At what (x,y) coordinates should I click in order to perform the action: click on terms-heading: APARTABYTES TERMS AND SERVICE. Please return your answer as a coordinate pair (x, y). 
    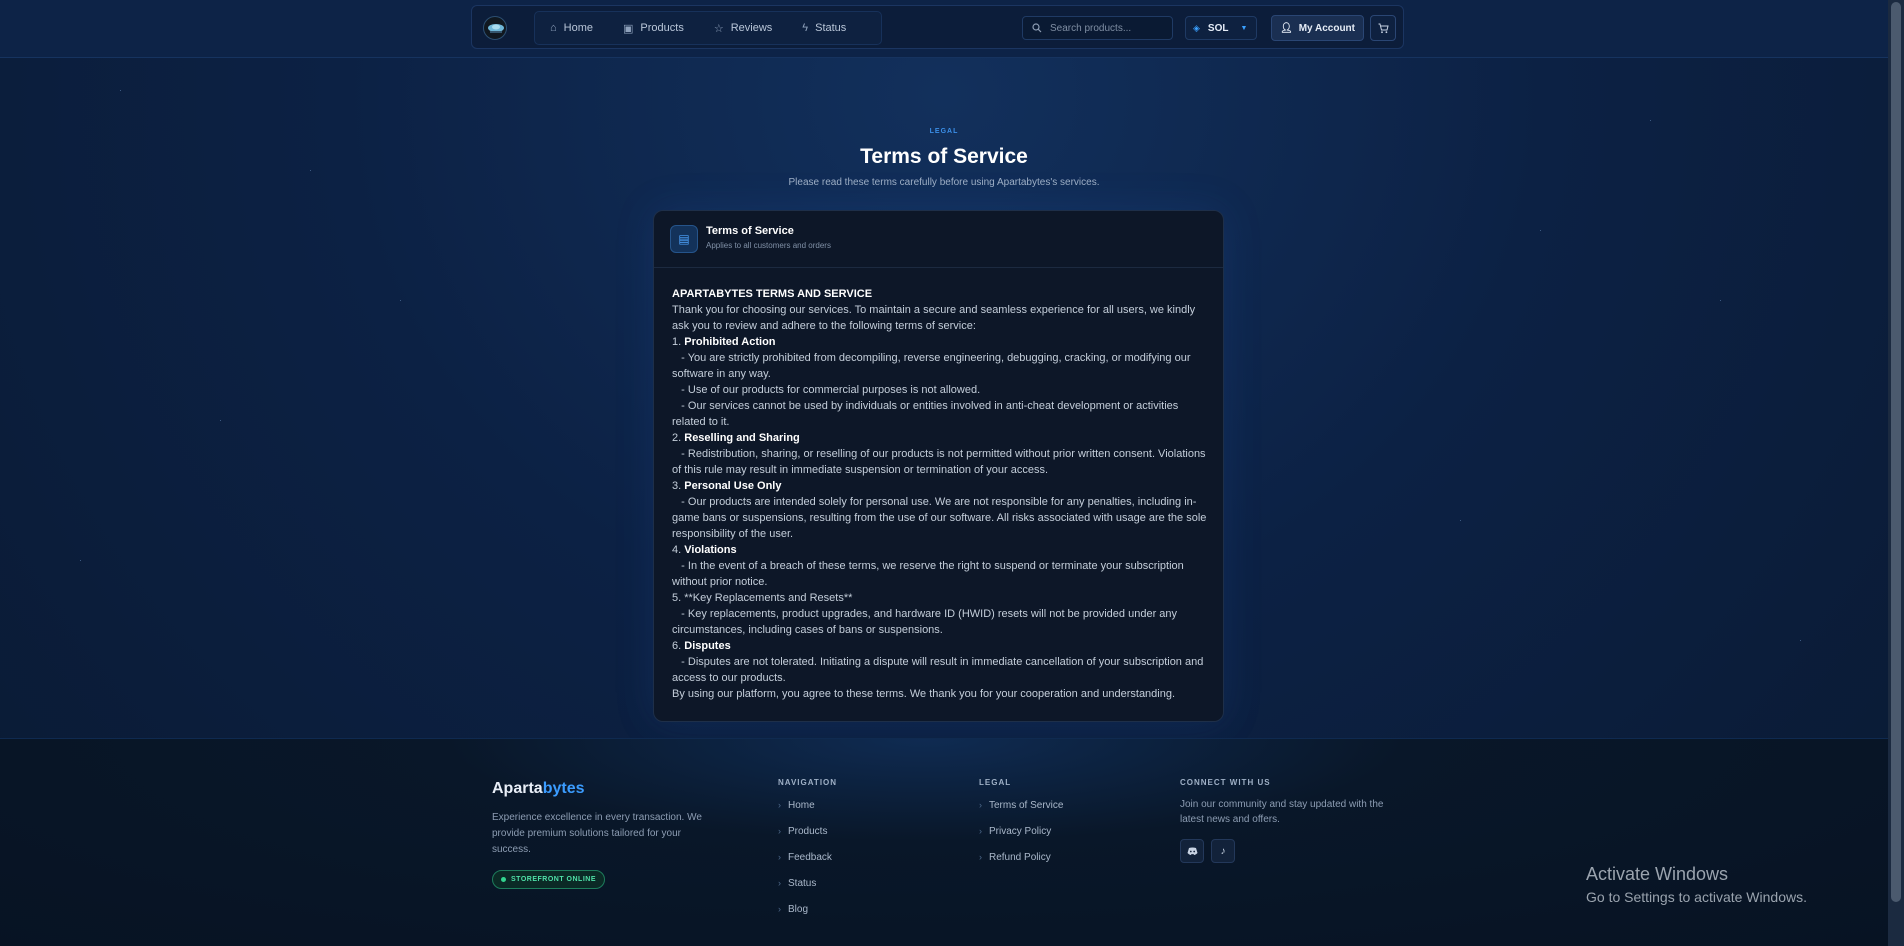
    Looking at the image, I should click on (772, 294).